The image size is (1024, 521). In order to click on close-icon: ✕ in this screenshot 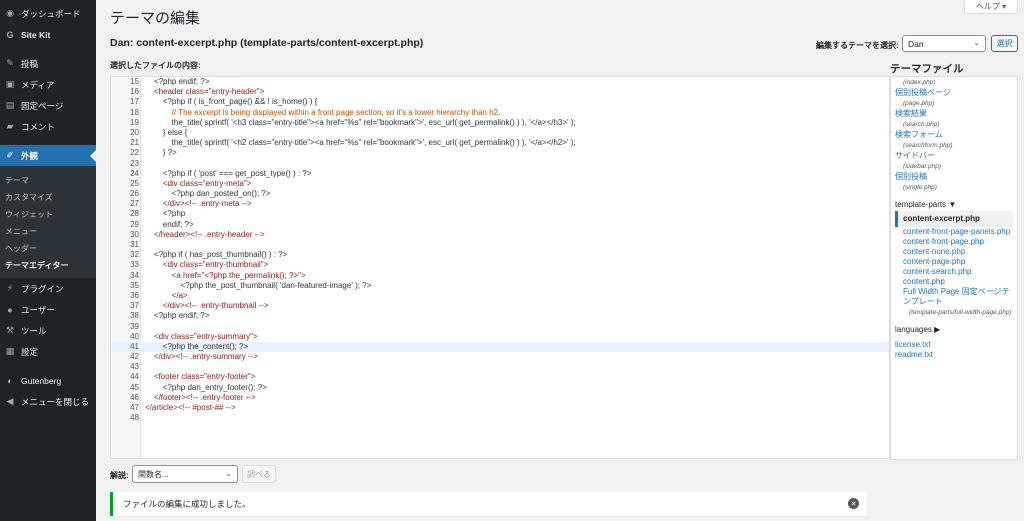, I will do `click(853, 503)`.